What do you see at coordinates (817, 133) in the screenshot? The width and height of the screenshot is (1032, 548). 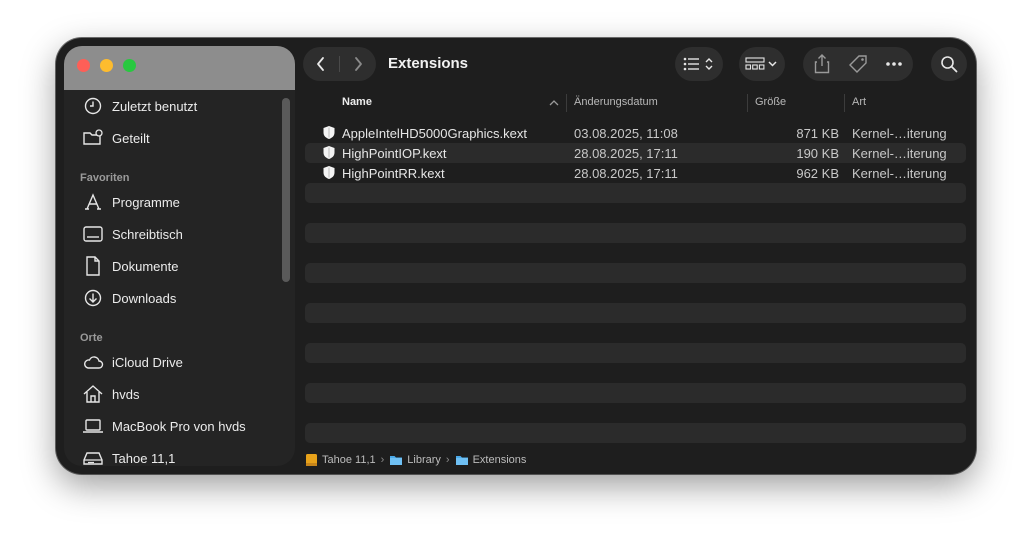 I see `file-size: 871 KB` at bounding box center [817, 133].